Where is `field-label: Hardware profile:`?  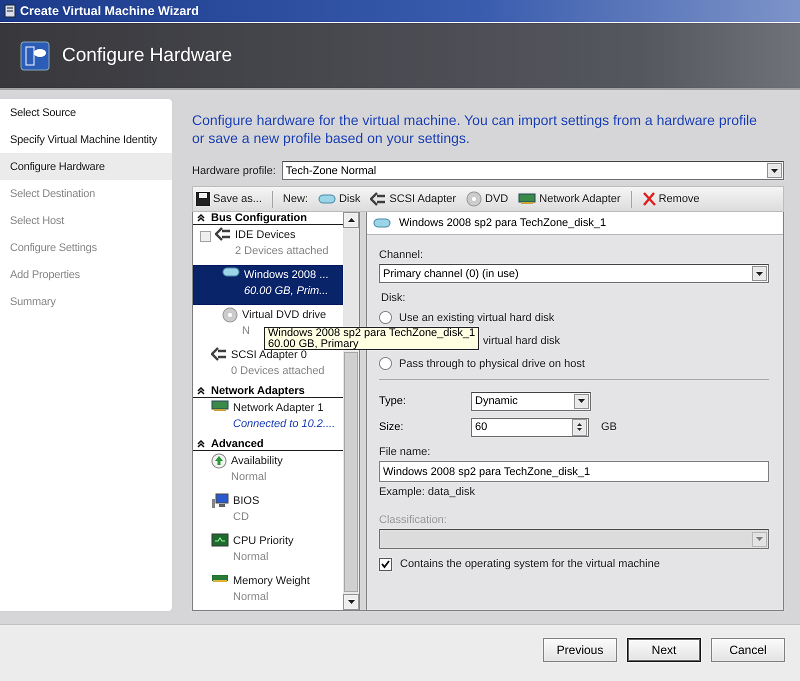 field-label: Hardware profile: is located at coordinates (234, 170).